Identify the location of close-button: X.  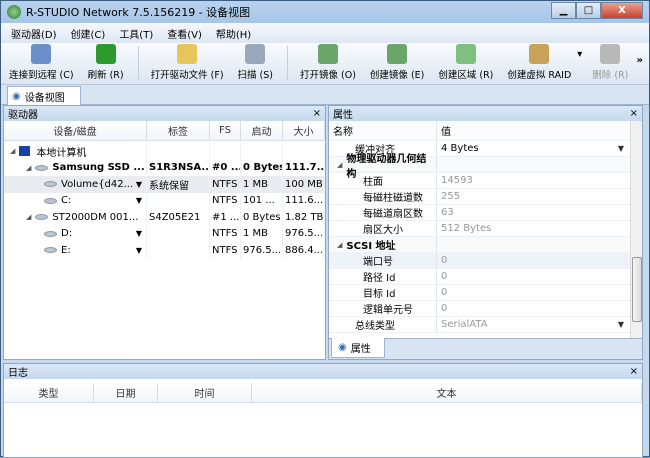
(622, 10).